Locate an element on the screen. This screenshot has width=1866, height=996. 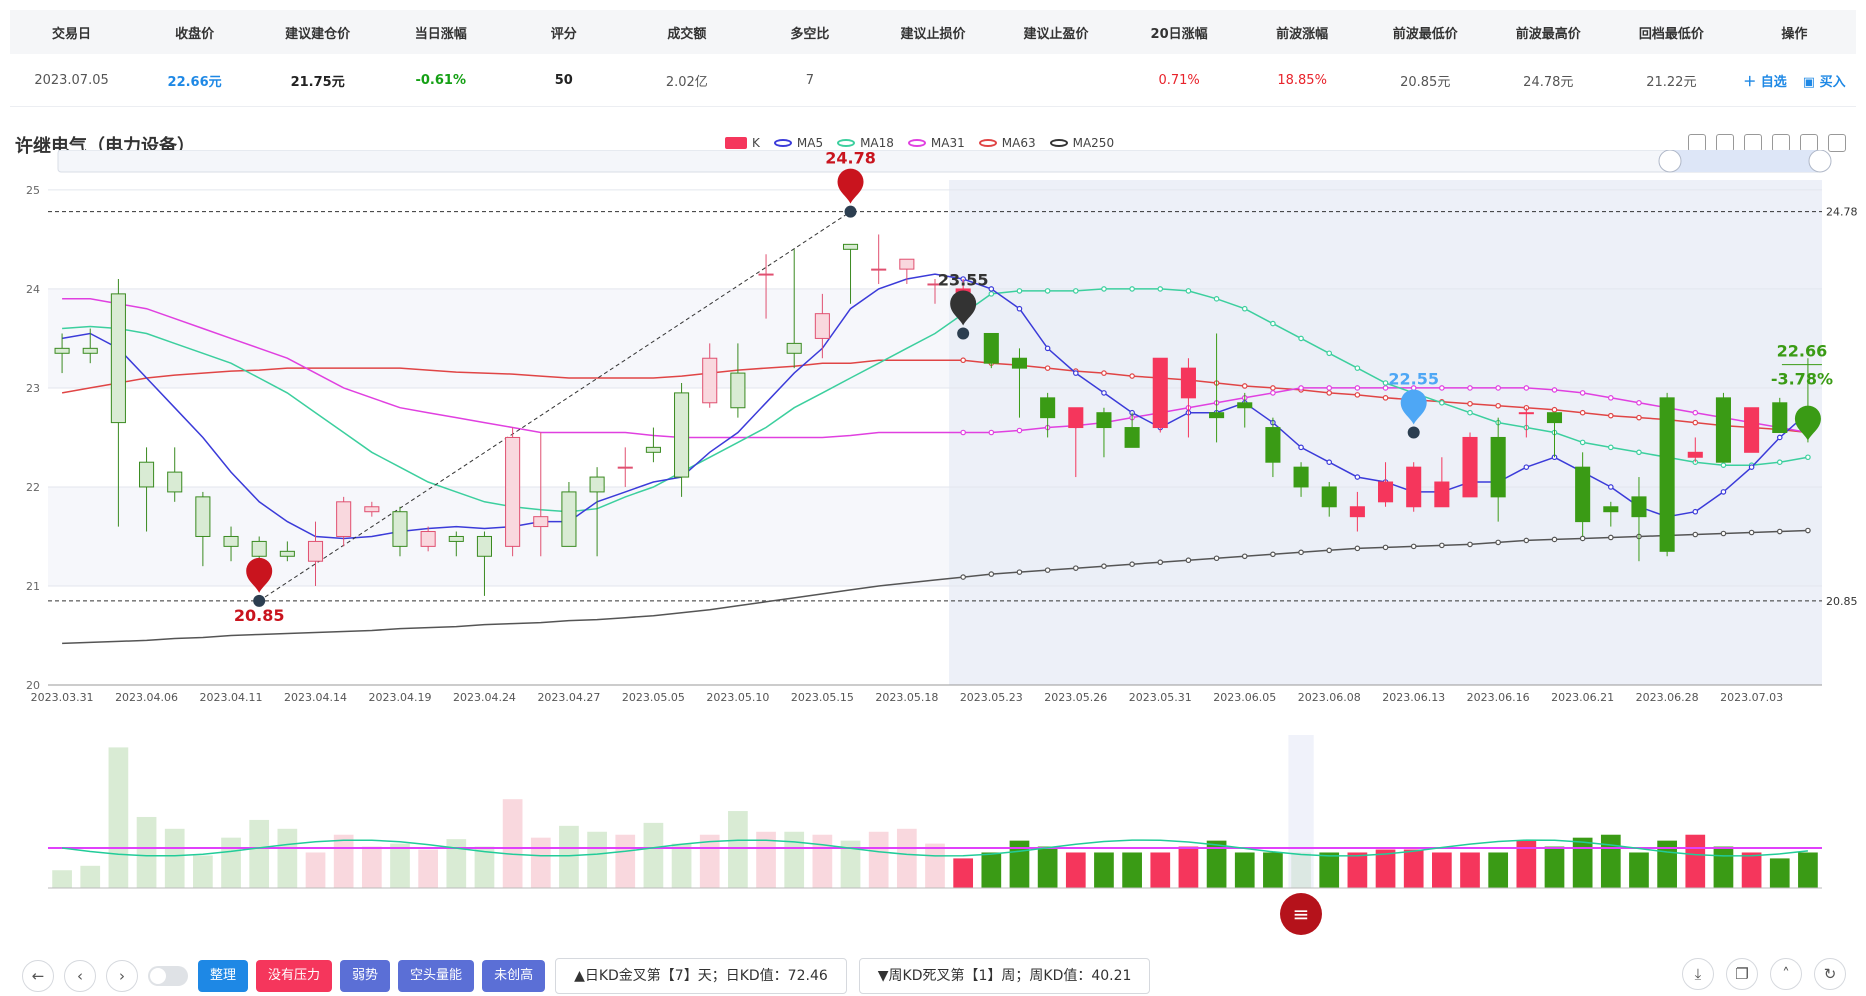
zoom-slider-window is located at coordinates (1745, 161).